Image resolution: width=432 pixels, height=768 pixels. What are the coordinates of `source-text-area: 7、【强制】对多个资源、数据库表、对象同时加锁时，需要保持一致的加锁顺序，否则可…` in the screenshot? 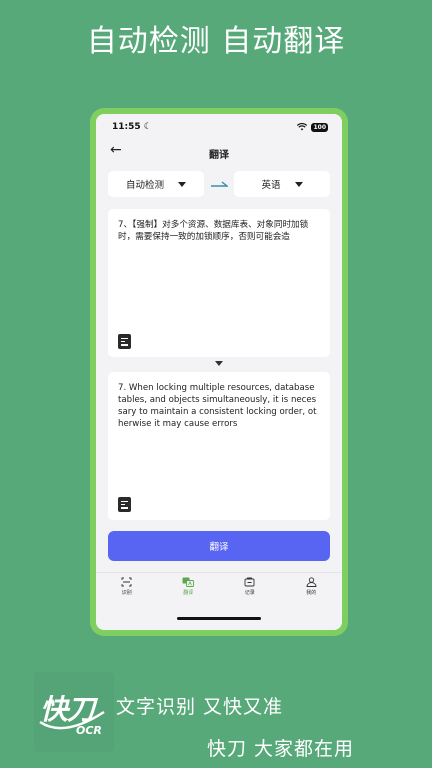 It's located at (219, 283).